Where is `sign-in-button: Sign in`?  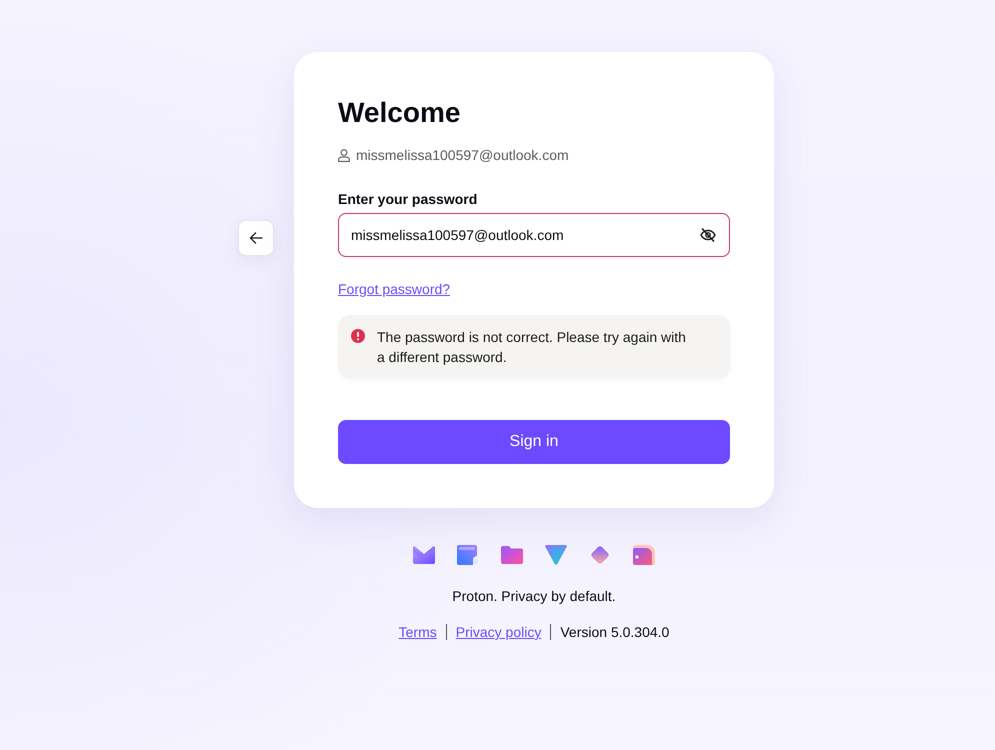 sign-in-button: Sign in is located at coordinates (534, 442).